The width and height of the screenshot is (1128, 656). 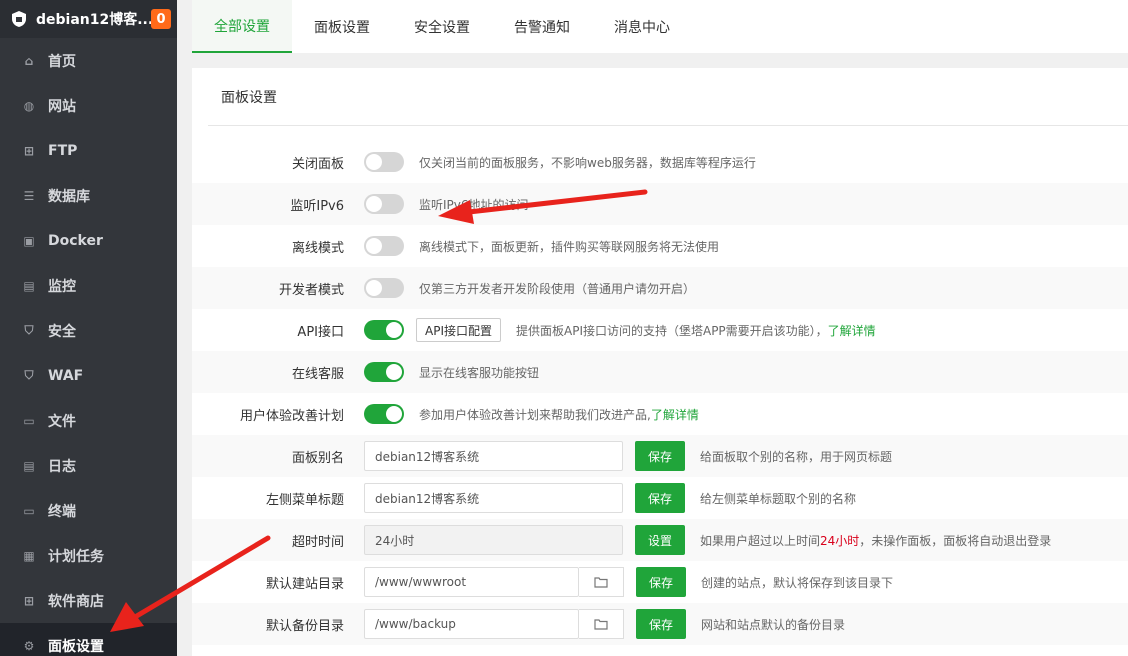 I want to click on sidebar-item-label: Docker, so click(x=75, y=240).